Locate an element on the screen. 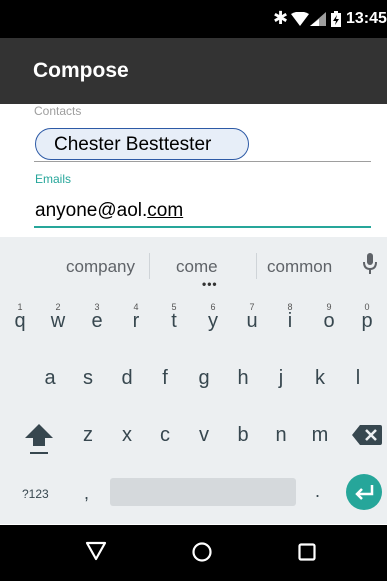 Image resolution: width=387 pixels, height=581 pixels. key-a: a is located at coordinates (50, 382).